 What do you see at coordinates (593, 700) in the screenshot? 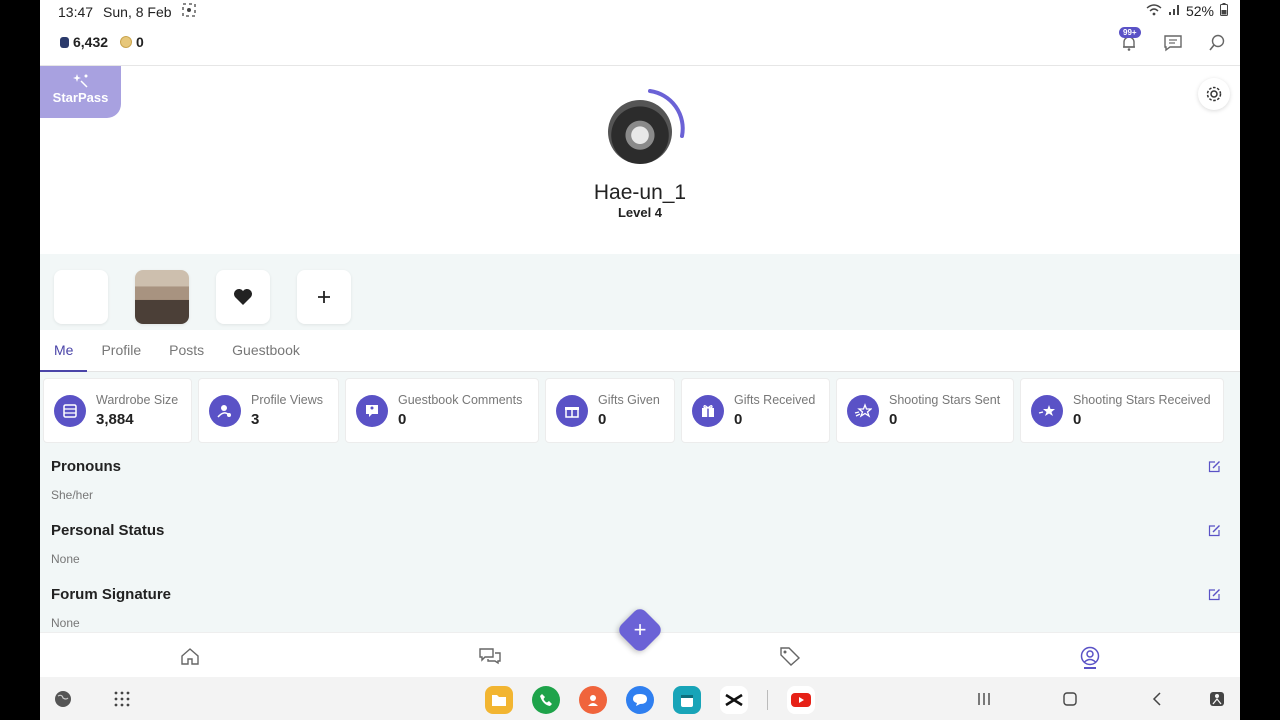
I see `contacts-app-icon` at bounding box center [593, 700].